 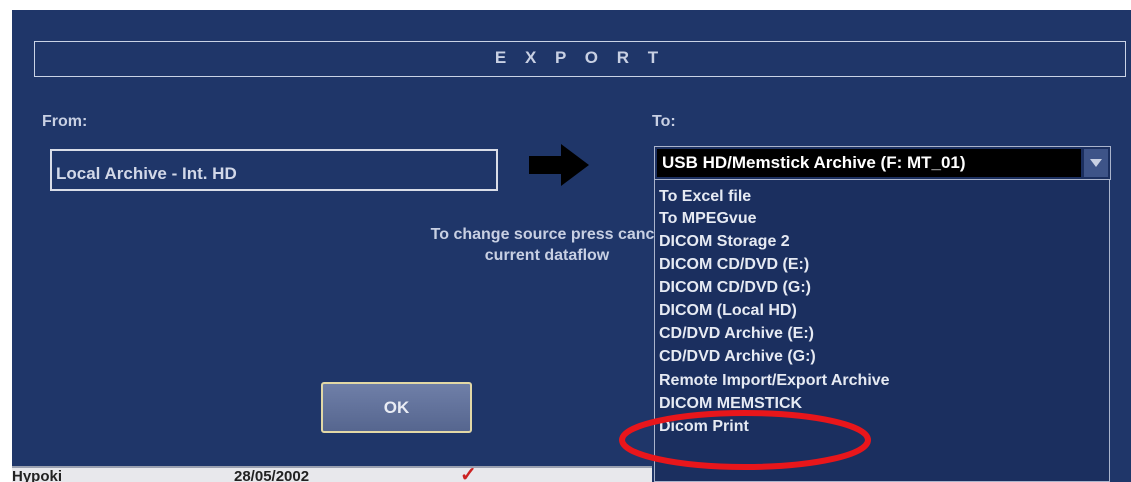 What do you see at coordinates (878, 265) in the screenshot?
I see `option-dicom-cd-dvd-e: DICOM CD/DVD (E:)` at bounding box center [878, 265].